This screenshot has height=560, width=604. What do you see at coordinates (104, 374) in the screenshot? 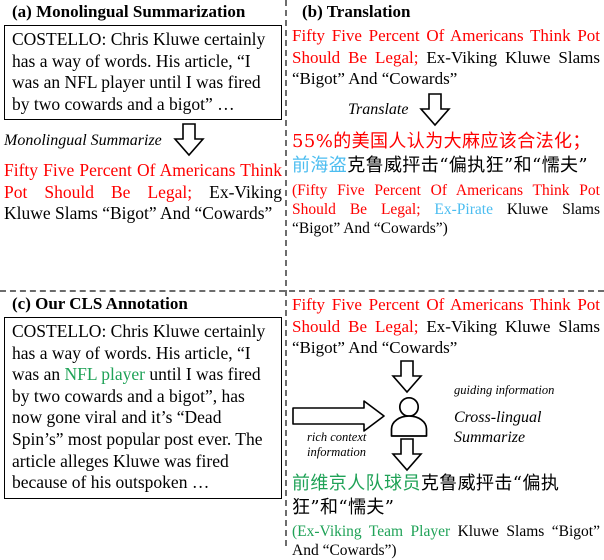
I see `panel-c-article-highlight: NFL player` at bounding box center [104, 374].